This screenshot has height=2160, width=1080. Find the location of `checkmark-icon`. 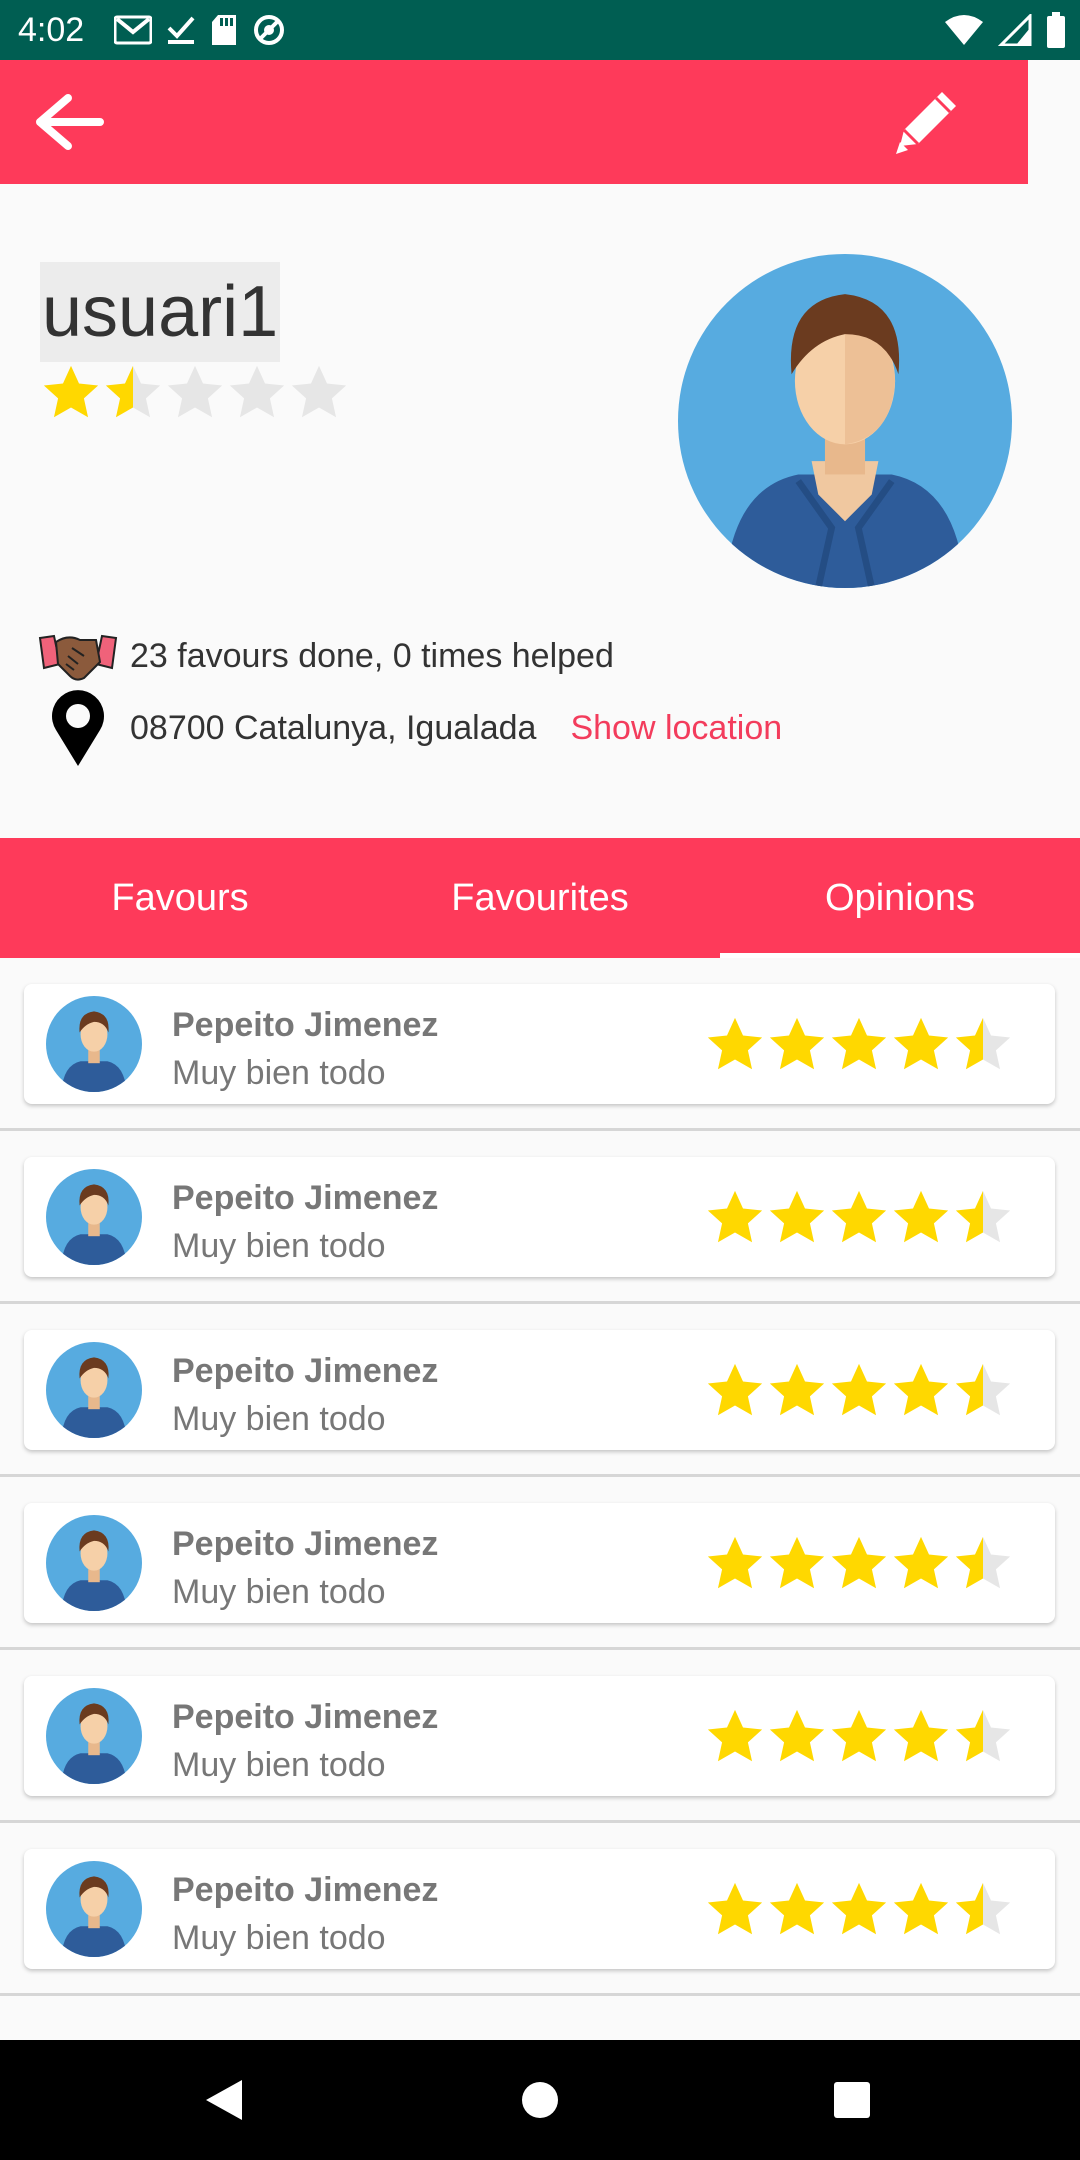

checkmark-icon is located at coordinates (181, 30).